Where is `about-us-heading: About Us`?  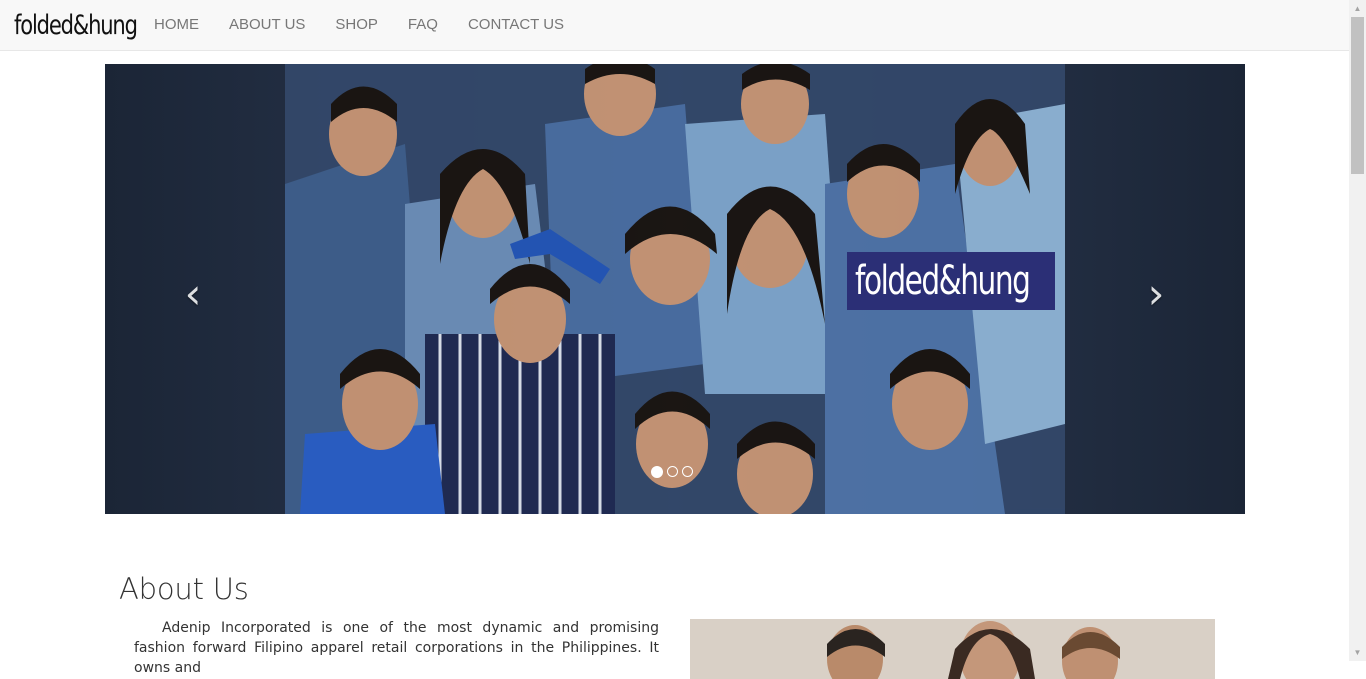
about-us-heading: About Us is located at coordinates (184, 589).